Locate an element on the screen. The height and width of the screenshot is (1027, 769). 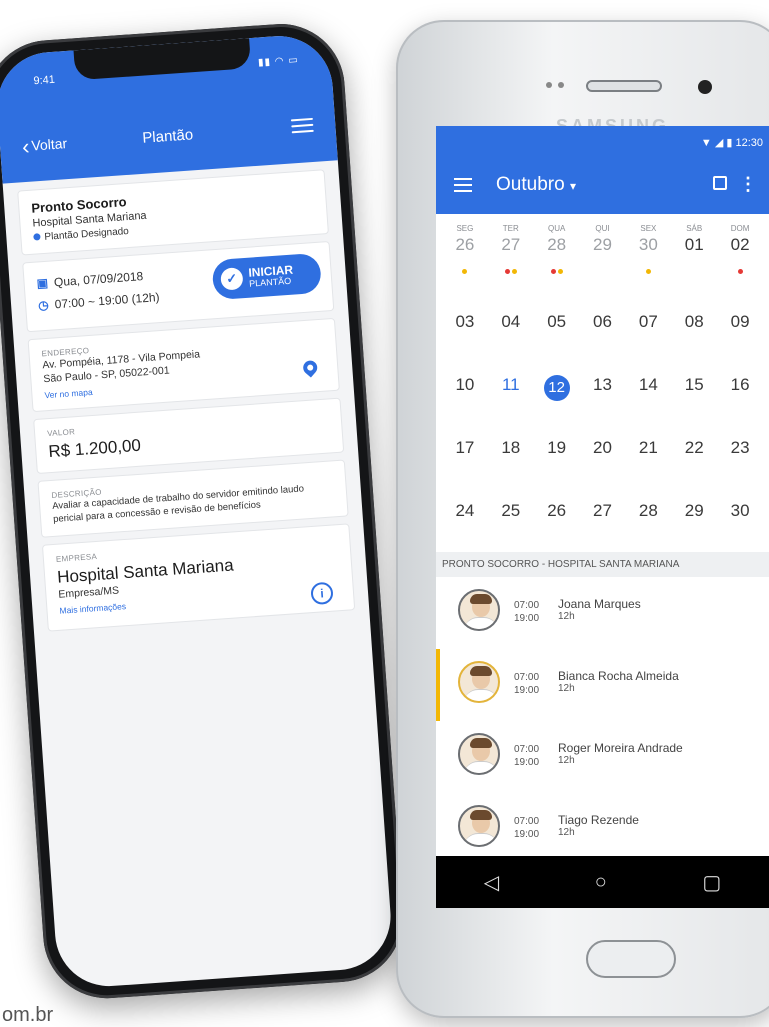
calendar-day: 14 is located at coordinates (648, 388).